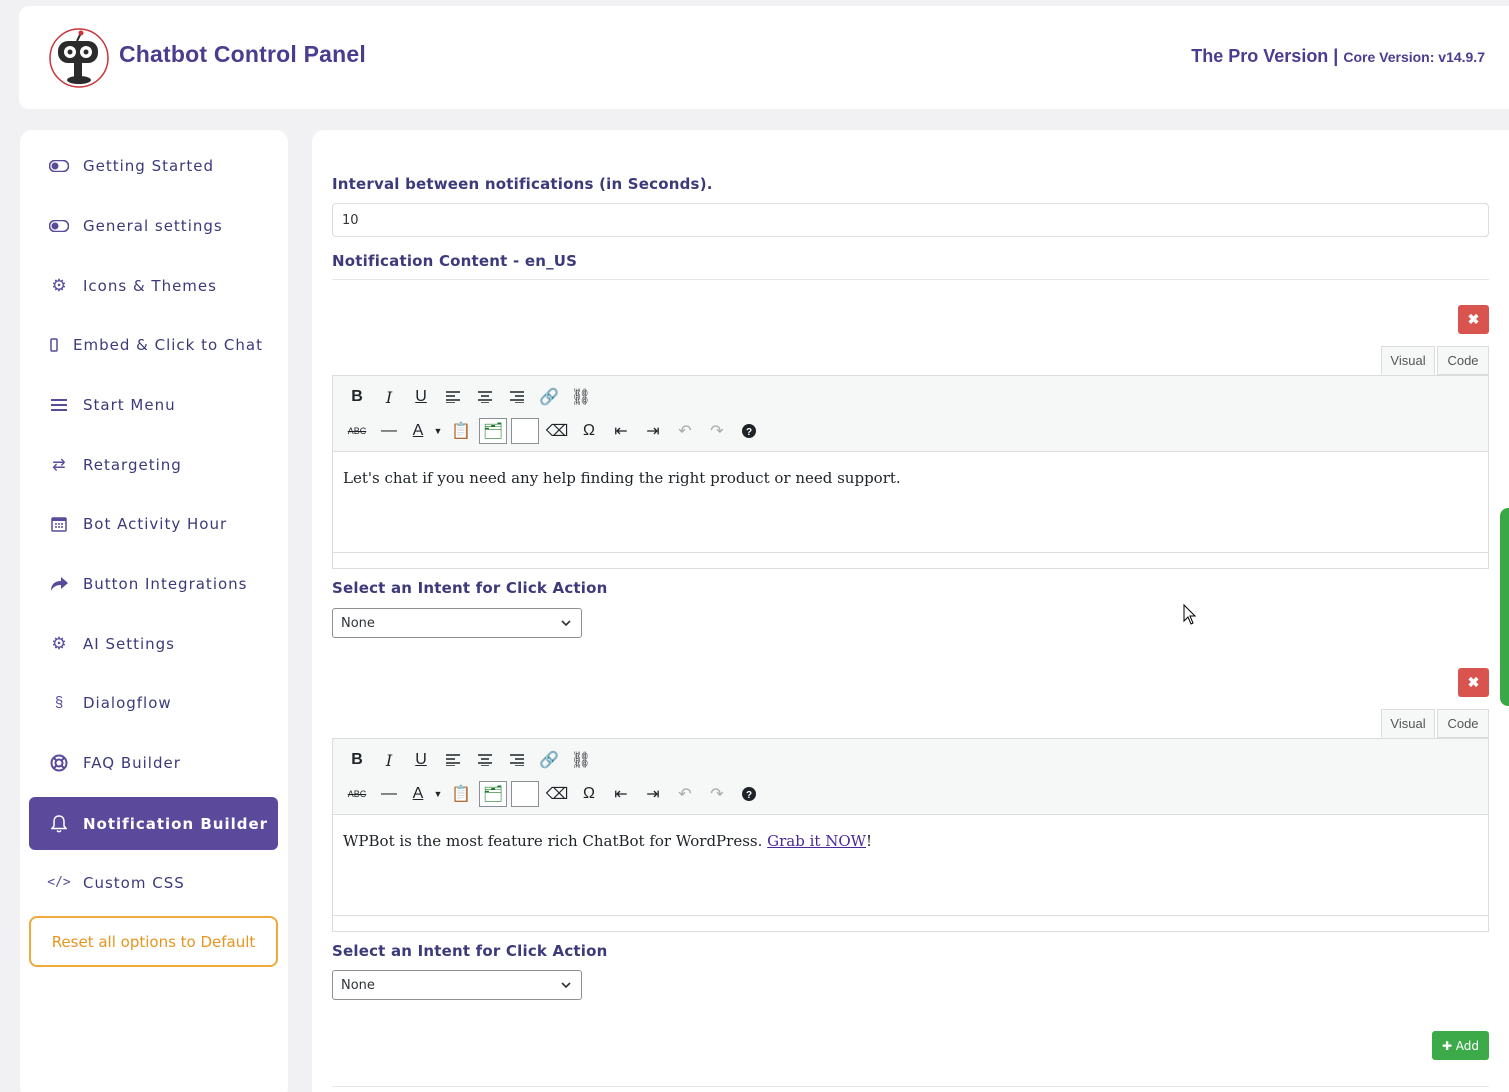 The width and height of the screenshot is (1509, 1092). I want to click on gear-icon: ⚙, so click(59, 285).